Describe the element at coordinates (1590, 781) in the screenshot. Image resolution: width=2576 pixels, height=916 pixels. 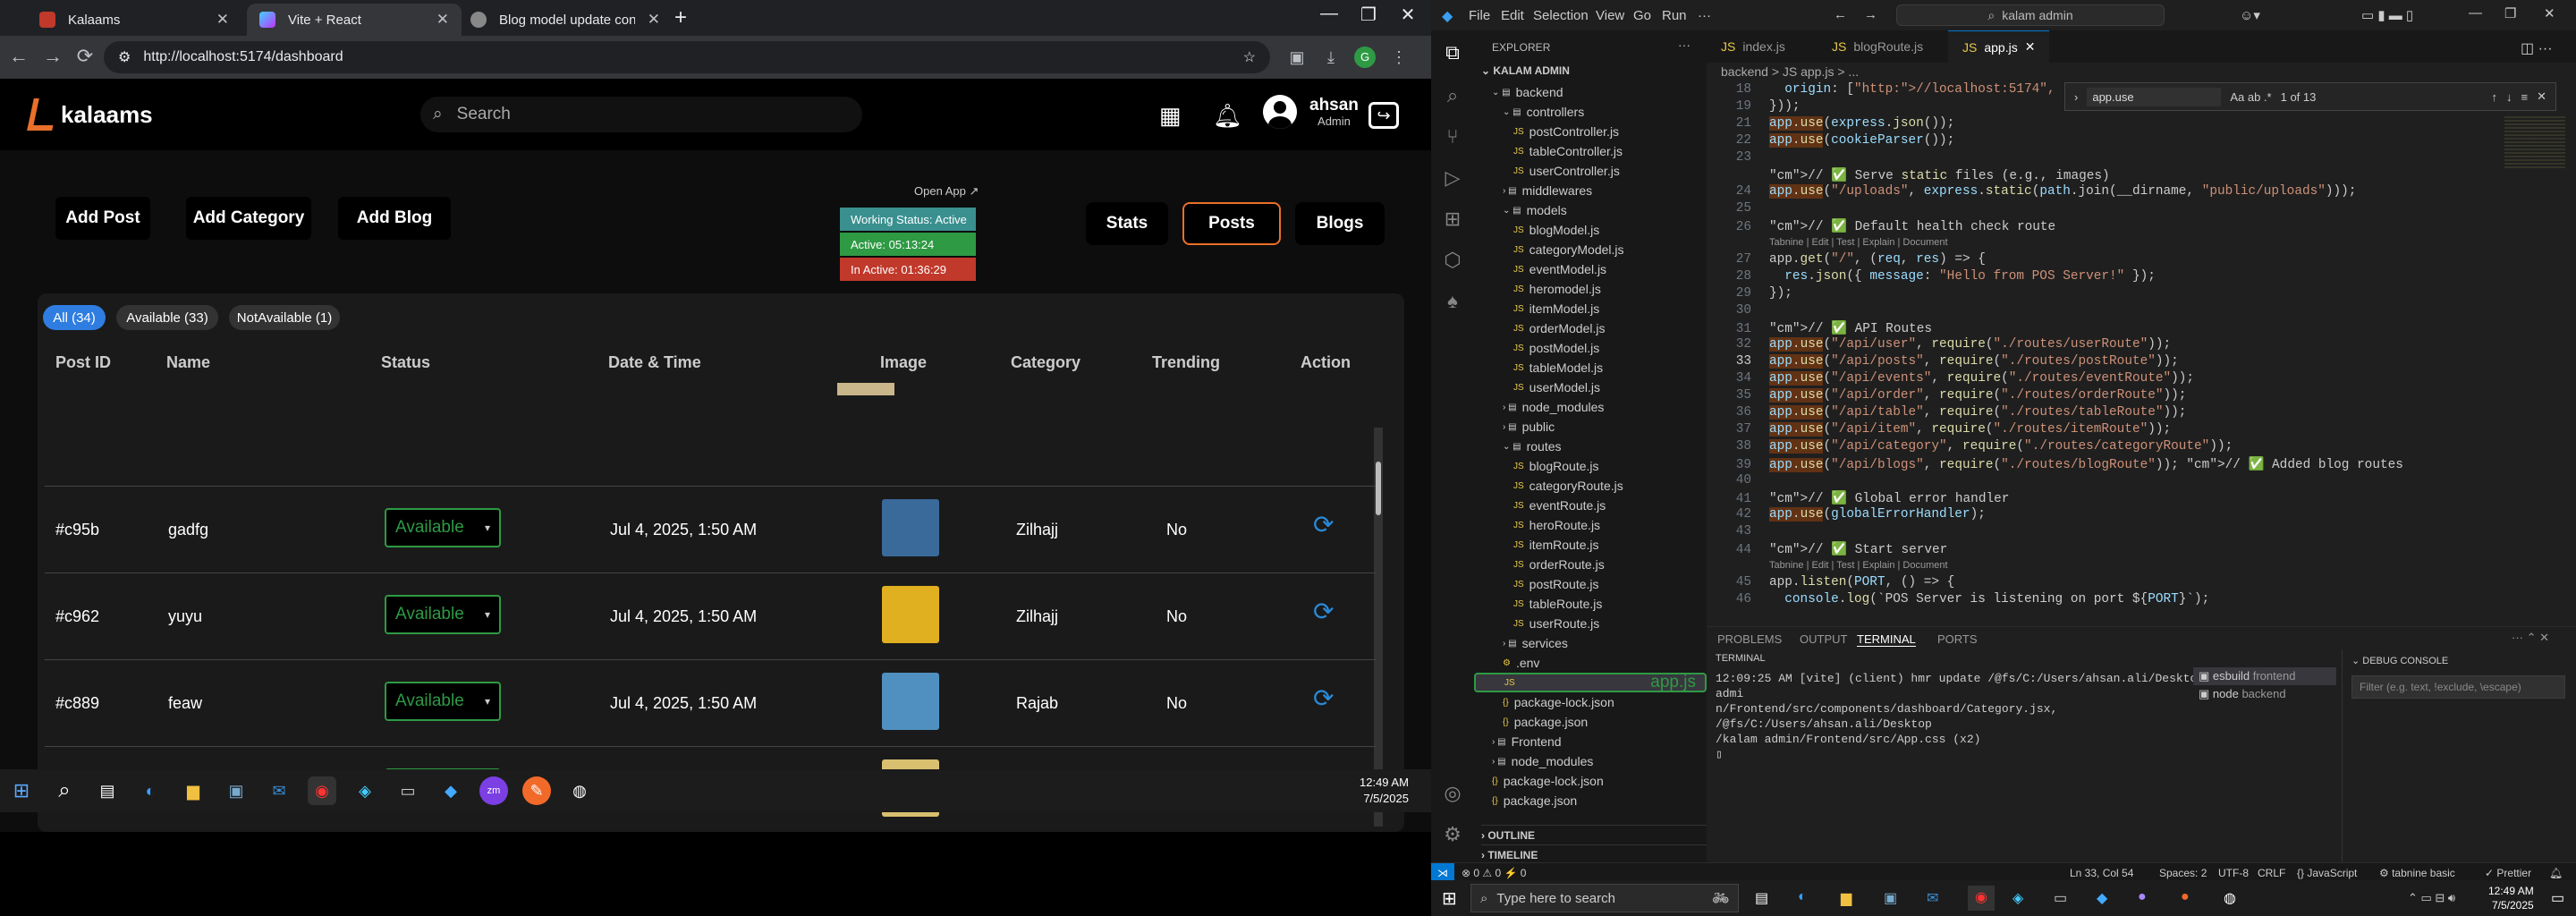
I see `explorer-item: {} package-lock.json` at that location.